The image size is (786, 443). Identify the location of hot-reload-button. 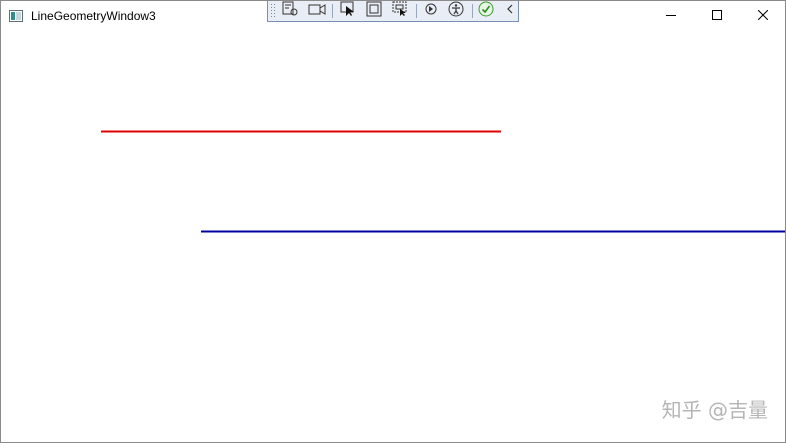
(431, 11).